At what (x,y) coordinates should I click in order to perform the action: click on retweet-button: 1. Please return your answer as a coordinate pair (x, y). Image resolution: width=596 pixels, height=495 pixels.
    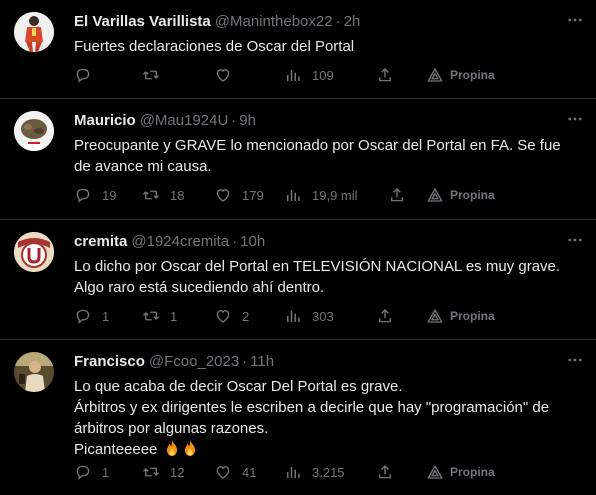
    Looking at the image, I should click on (159, 316).